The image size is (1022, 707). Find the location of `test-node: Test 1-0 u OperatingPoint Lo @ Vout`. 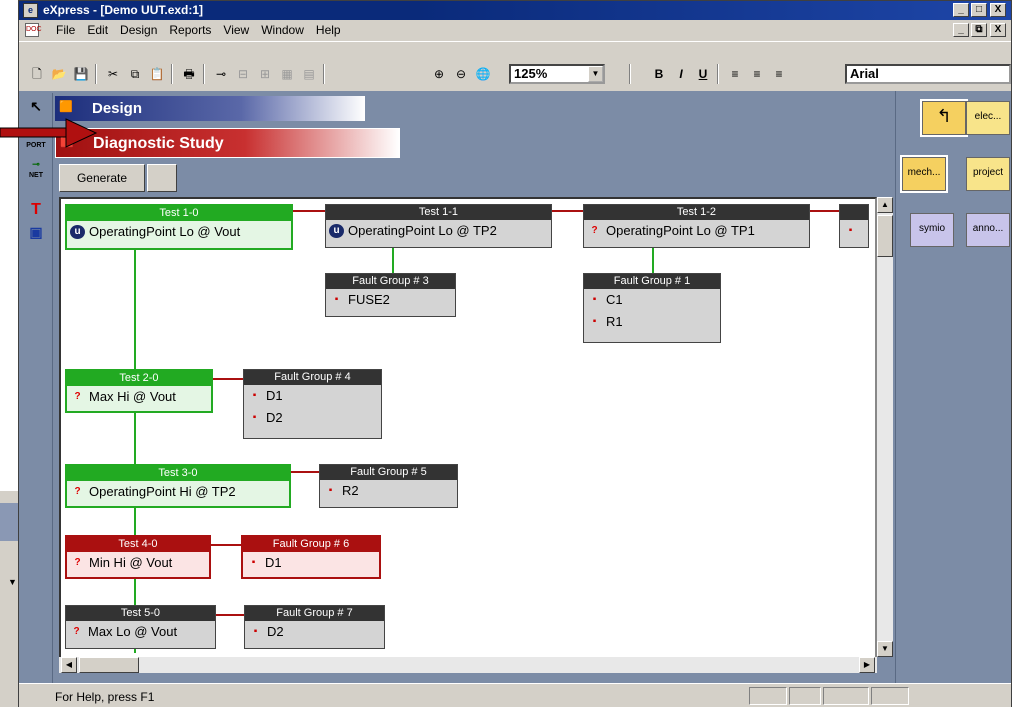

test-node: Test 1-0 u OperatingPoint Lo @ Vout is located at coordinates (179, 227).